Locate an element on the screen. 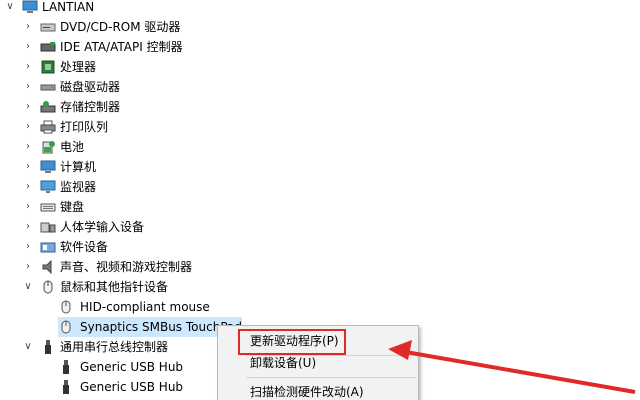 The image size is (640, 400). computer-name-label: LANTIAN is located at coordinates (68, 7).